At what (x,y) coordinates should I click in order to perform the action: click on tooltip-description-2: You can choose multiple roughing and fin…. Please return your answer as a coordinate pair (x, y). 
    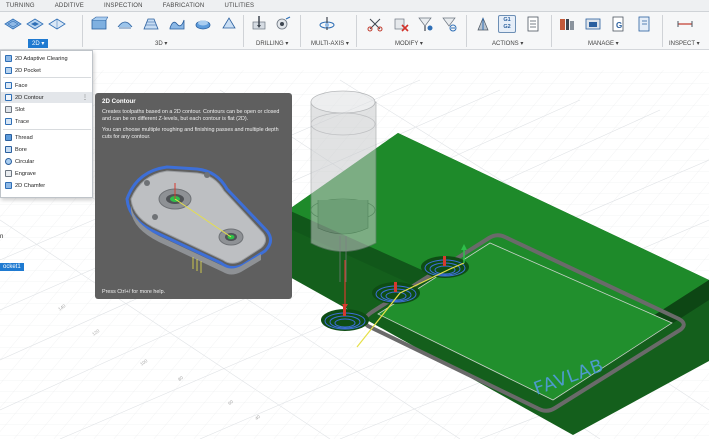
    Looking at the image, I should click on (190, 133).